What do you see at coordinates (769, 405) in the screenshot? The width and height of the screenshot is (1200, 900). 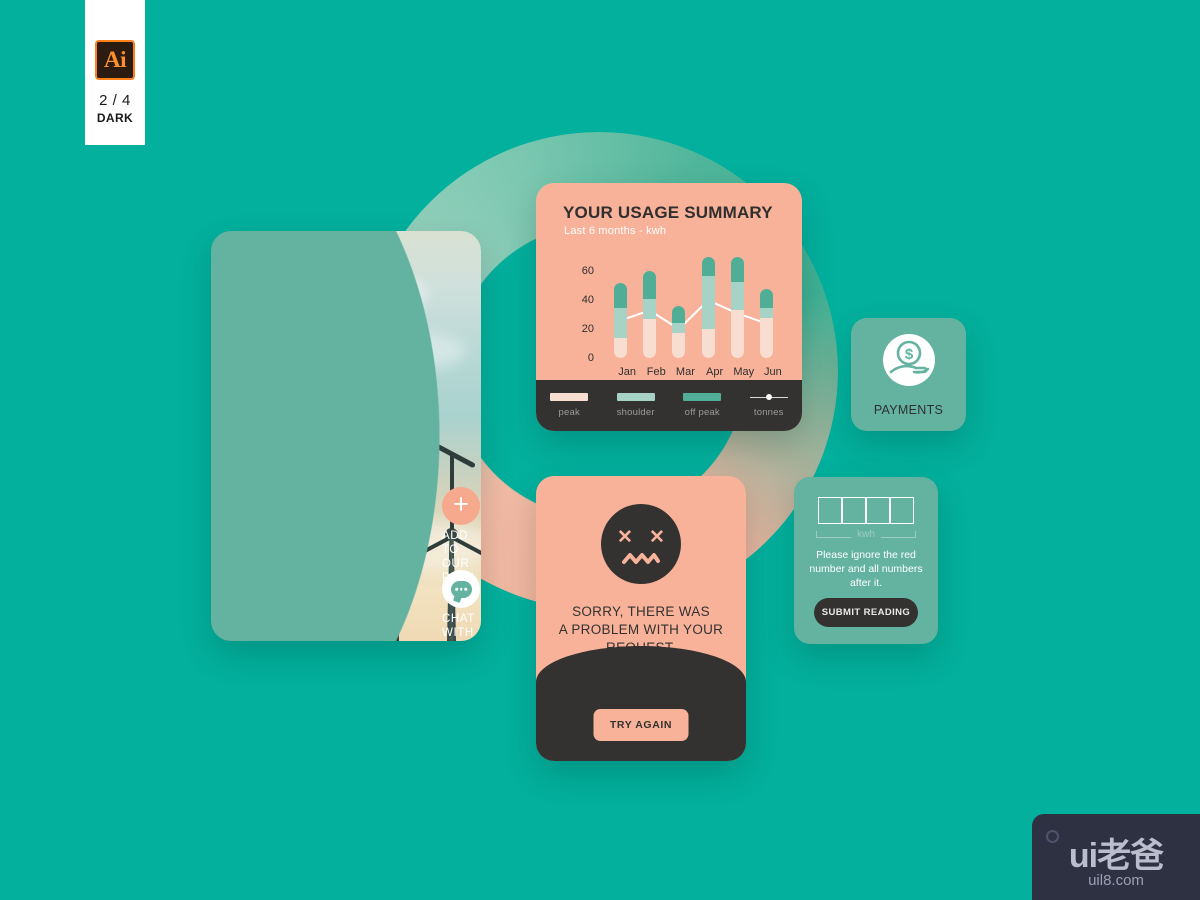 I see `legend-item: tonnes` at bounding box center [769, 405].